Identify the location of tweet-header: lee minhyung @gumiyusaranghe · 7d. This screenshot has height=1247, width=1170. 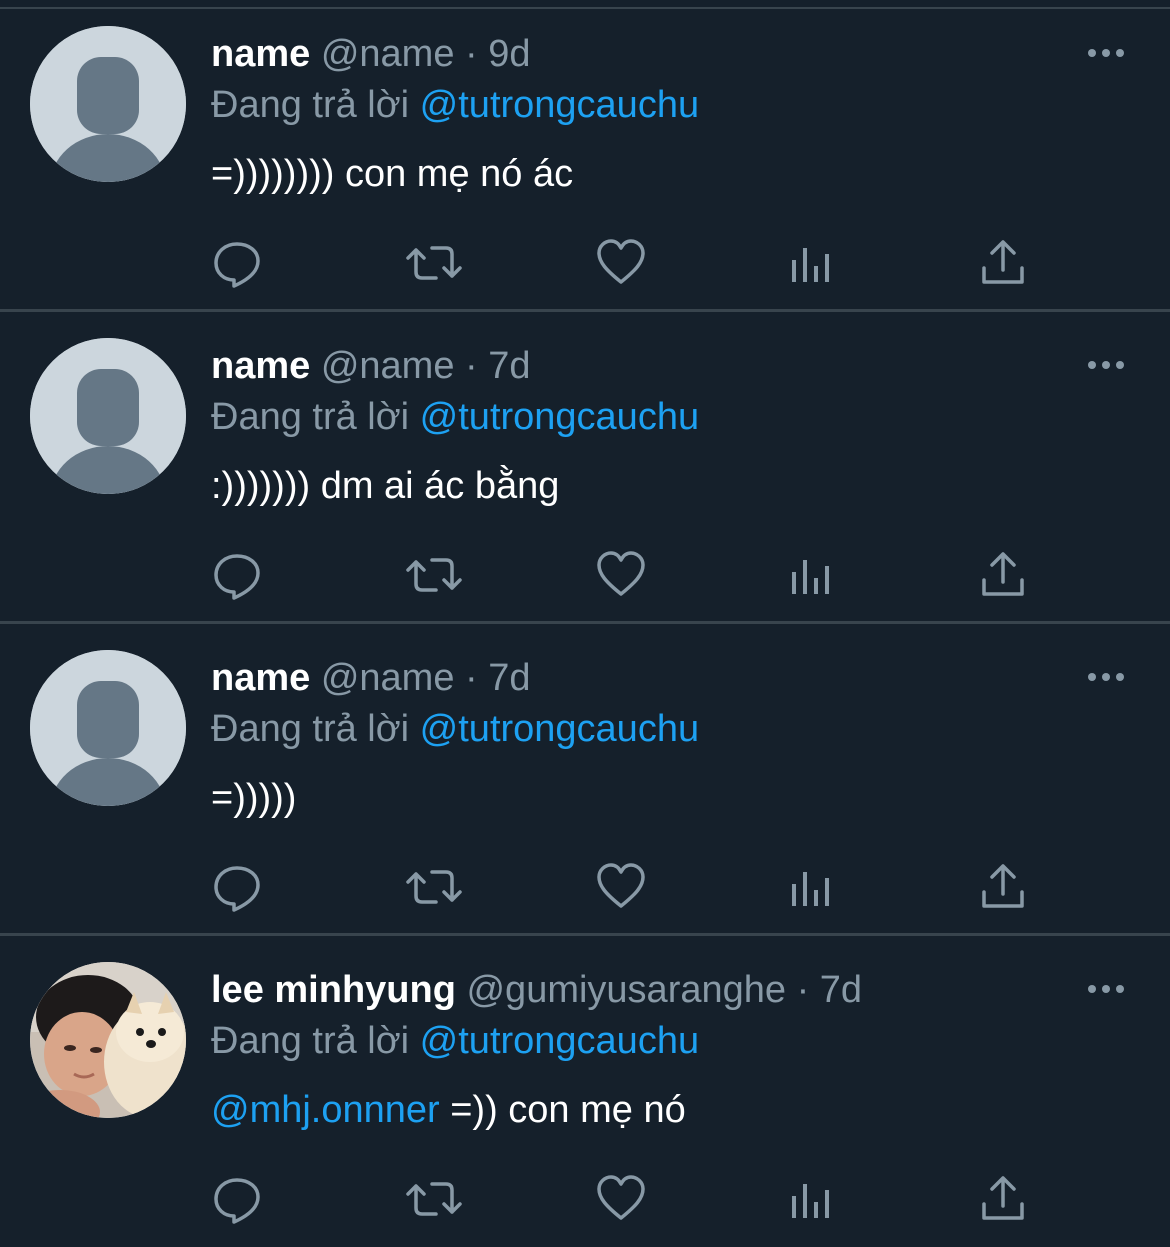
(536, 990).